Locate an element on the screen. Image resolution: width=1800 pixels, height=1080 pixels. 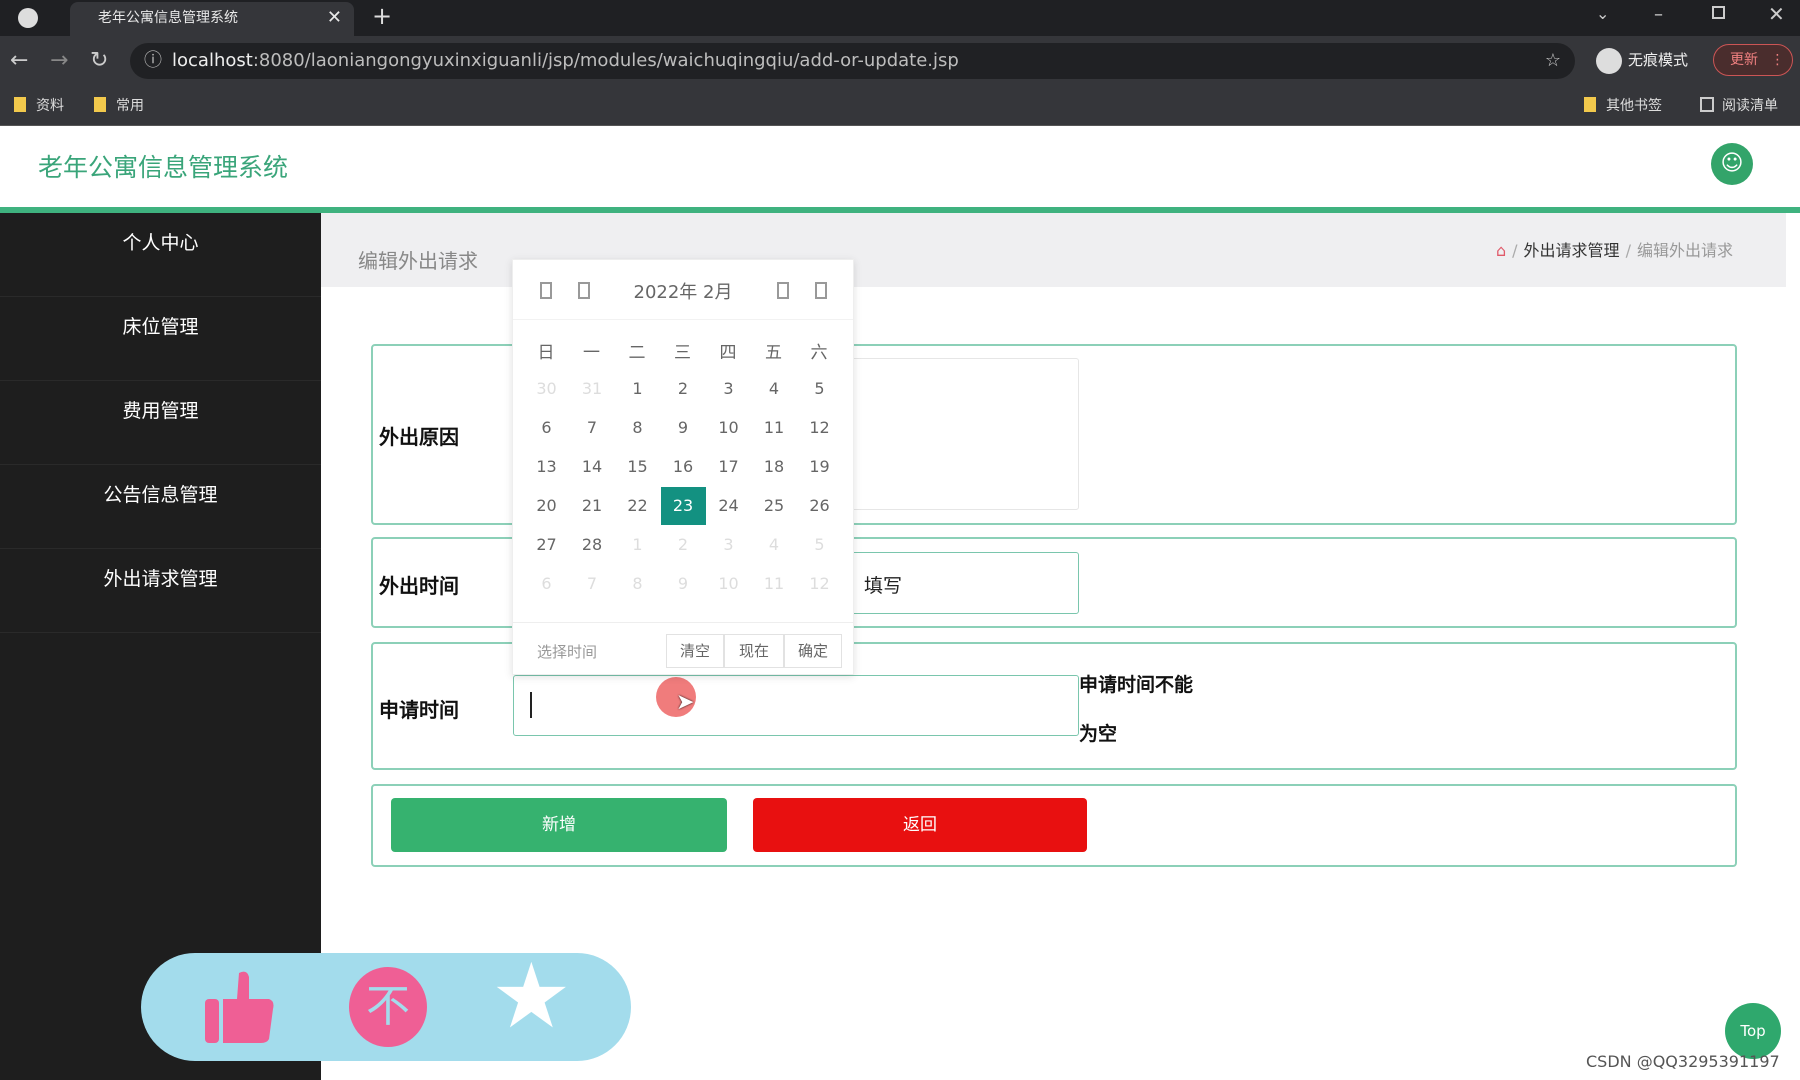
home-icon: ⌂ is located at coordinates (1501, 250).